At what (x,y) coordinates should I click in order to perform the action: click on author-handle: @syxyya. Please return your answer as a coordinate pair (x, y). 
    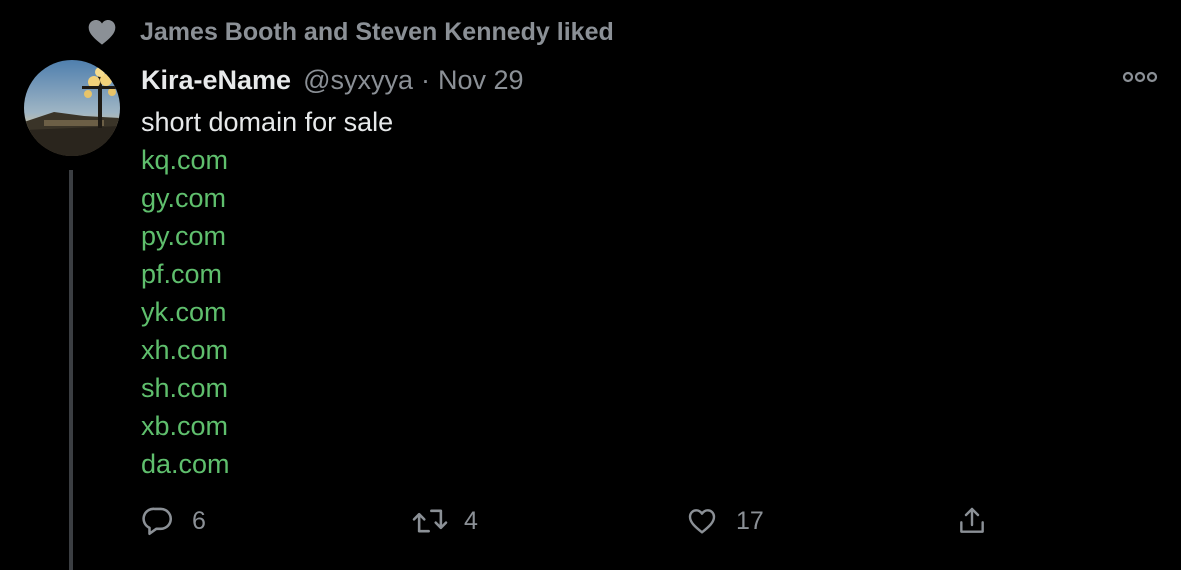
    Looking at the image, I should click on (358, 80).